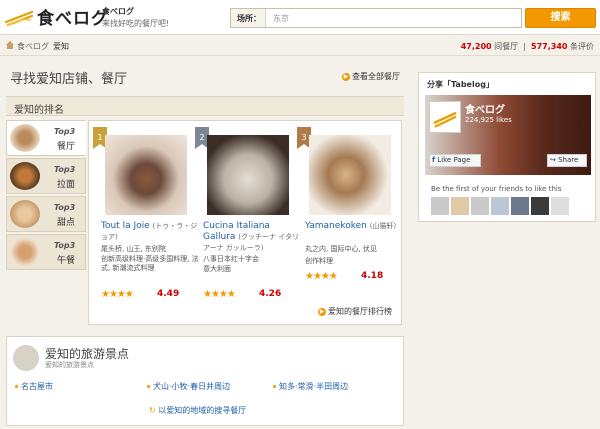  Describe the element at coordinates (118, 11) in the screenshot. I see `site-name: 食べログ` at that location.